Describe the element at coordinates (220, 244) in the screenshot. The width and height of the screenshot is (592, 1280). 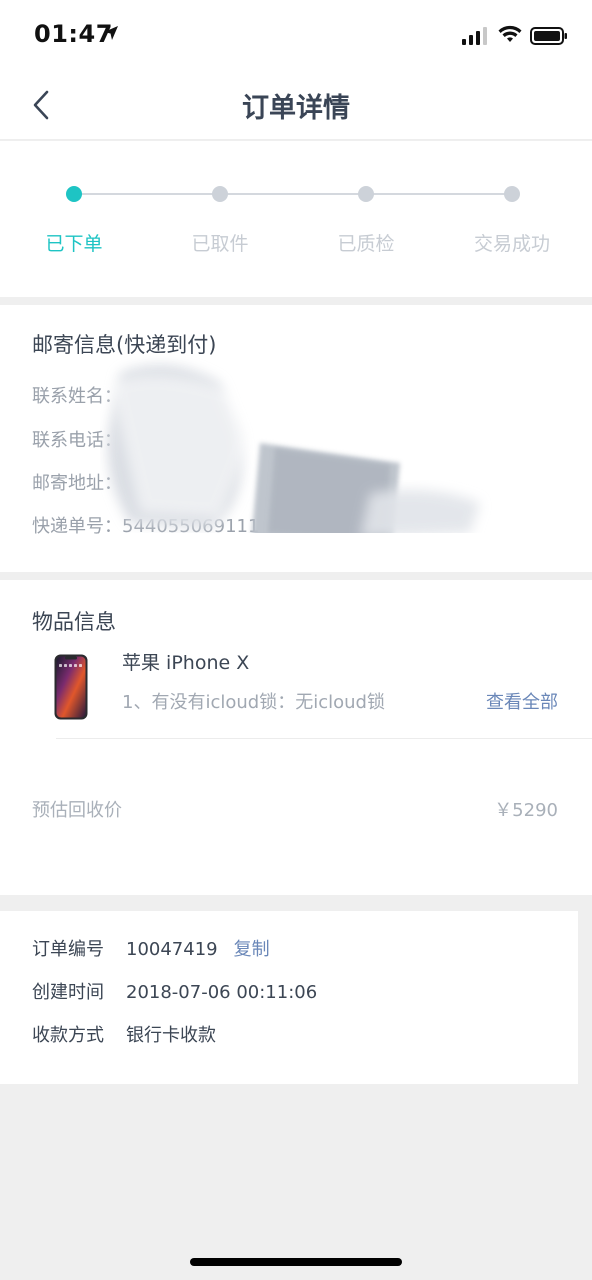
I see `step-label-picked-up: 已取件` at that location.